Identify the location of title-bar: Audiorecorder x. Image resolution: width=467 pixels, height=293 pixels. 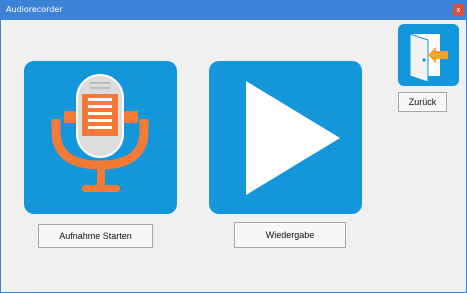
(233, 10).